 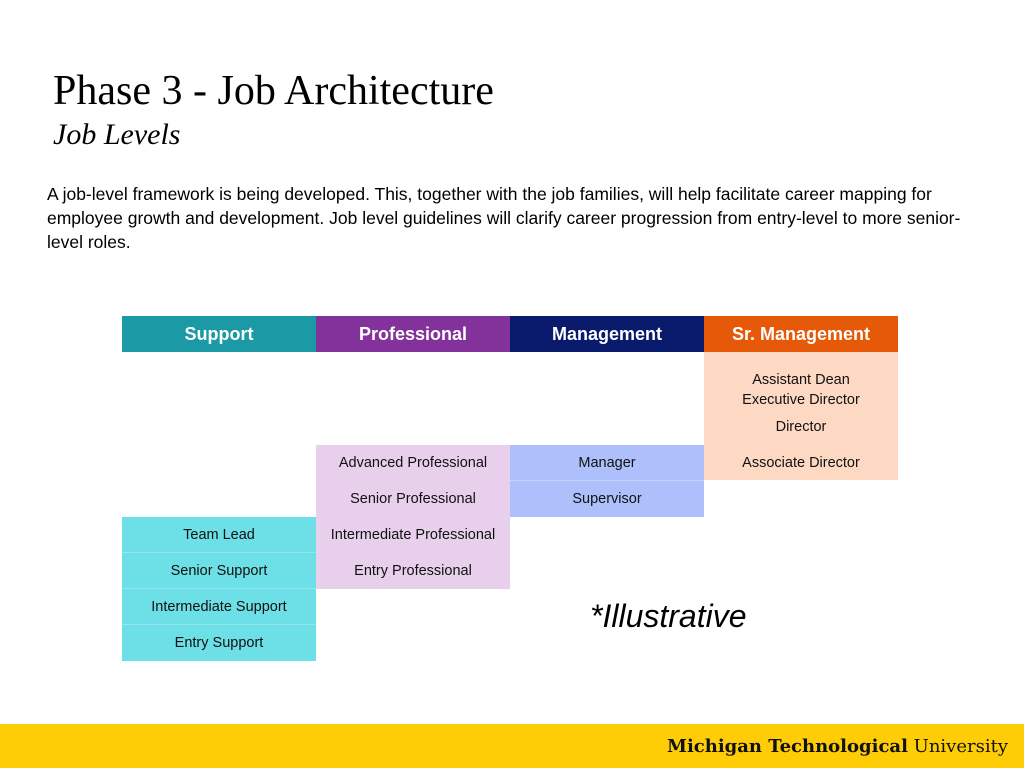 What do you see at coordinates (413, 334) in the screenshot?
I see `header-professional: Professional` at bounding box center [413, 334].